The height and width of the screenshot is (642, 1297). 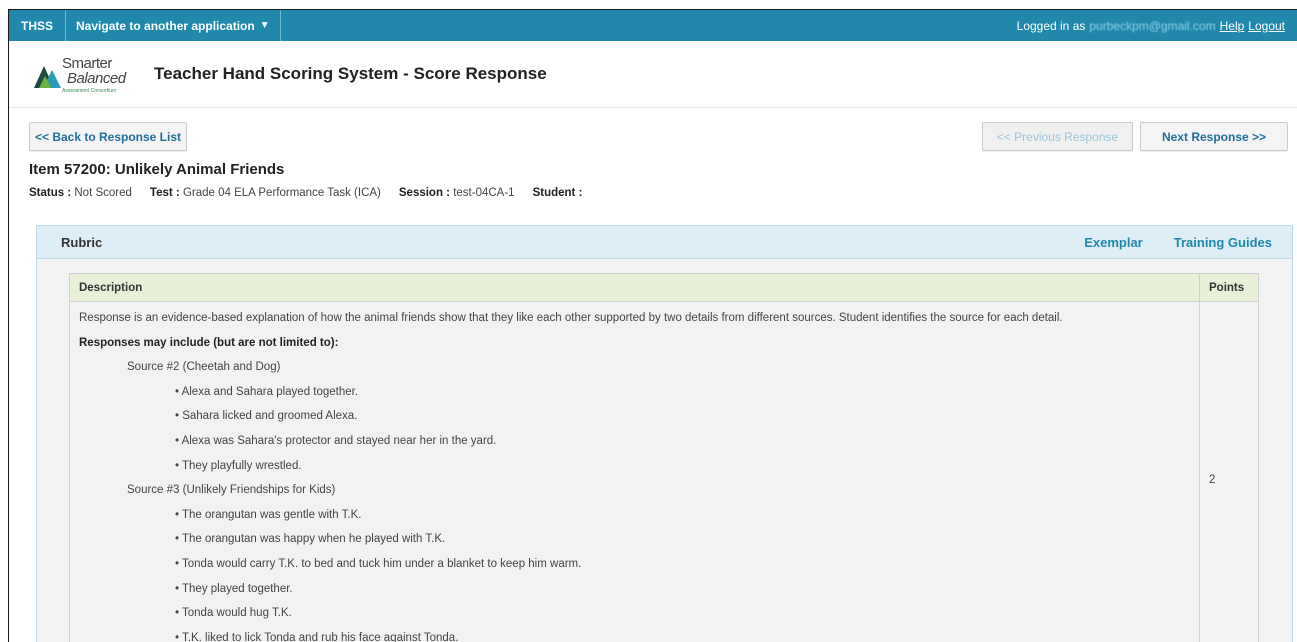 What do you see at coordinates (238, 465) in the screenshot?
I see `rubric-bullet: • They playfully wrestled.` at bounding box center [238, 465].